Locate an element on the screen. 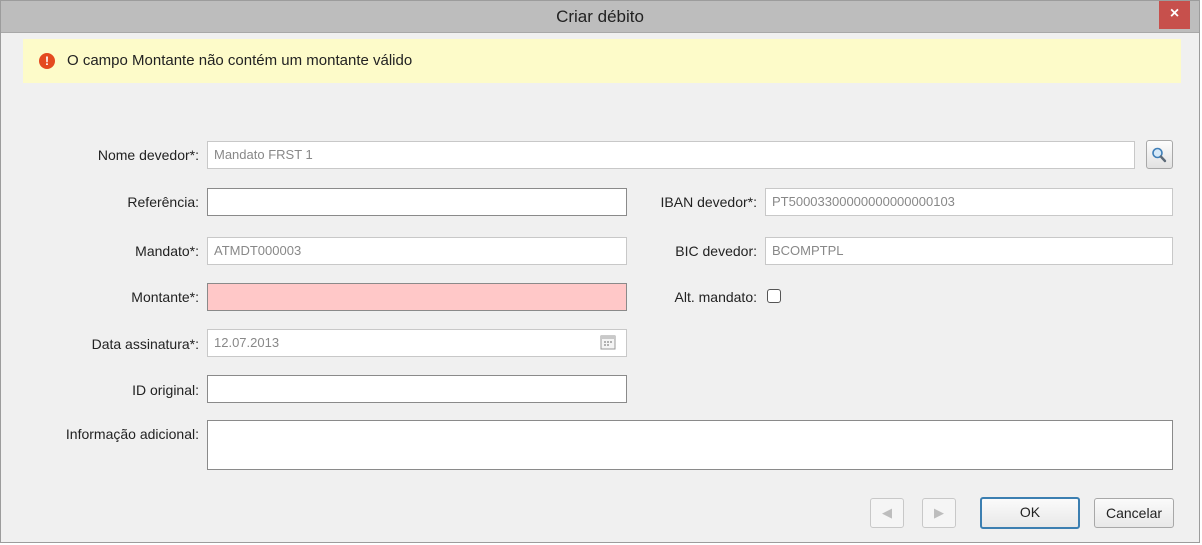 The height and width of the screenshot is (545, 1202). search-button is located at coordinates (1159, 154).